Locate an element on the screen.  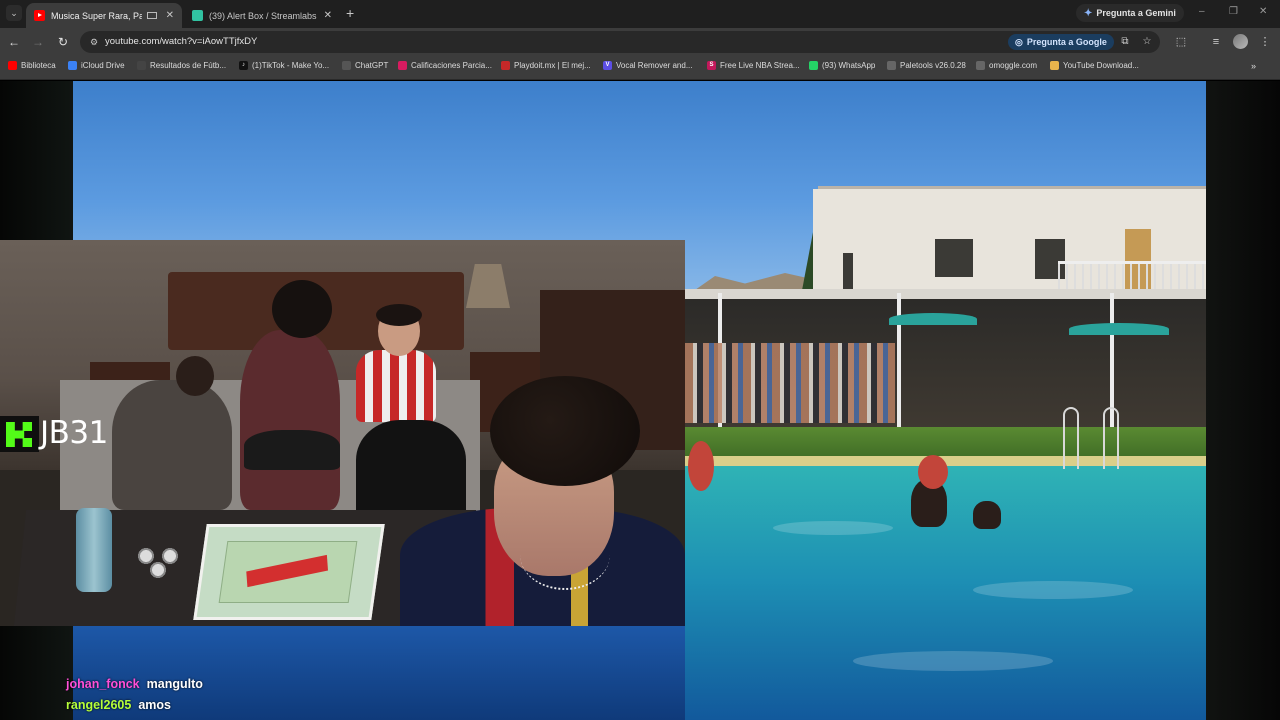
v-icon: V is located at coordinates (607, 65).